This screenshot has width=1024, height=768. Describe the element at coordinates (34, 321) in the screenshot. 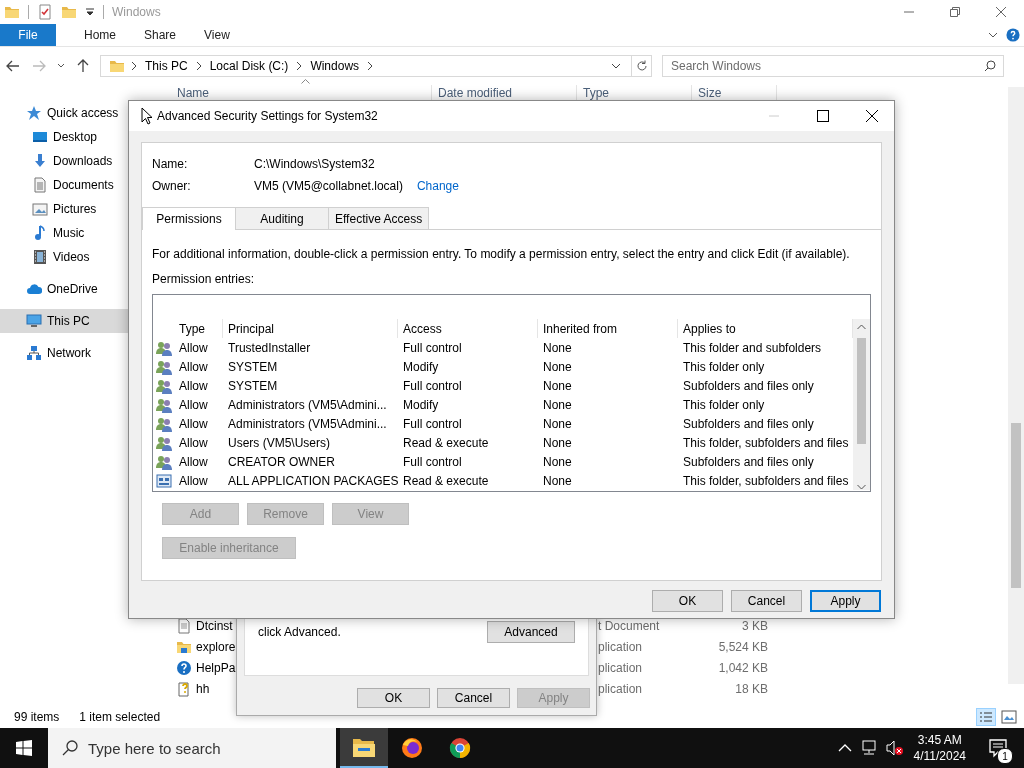

I see `computer-icon` at that location.